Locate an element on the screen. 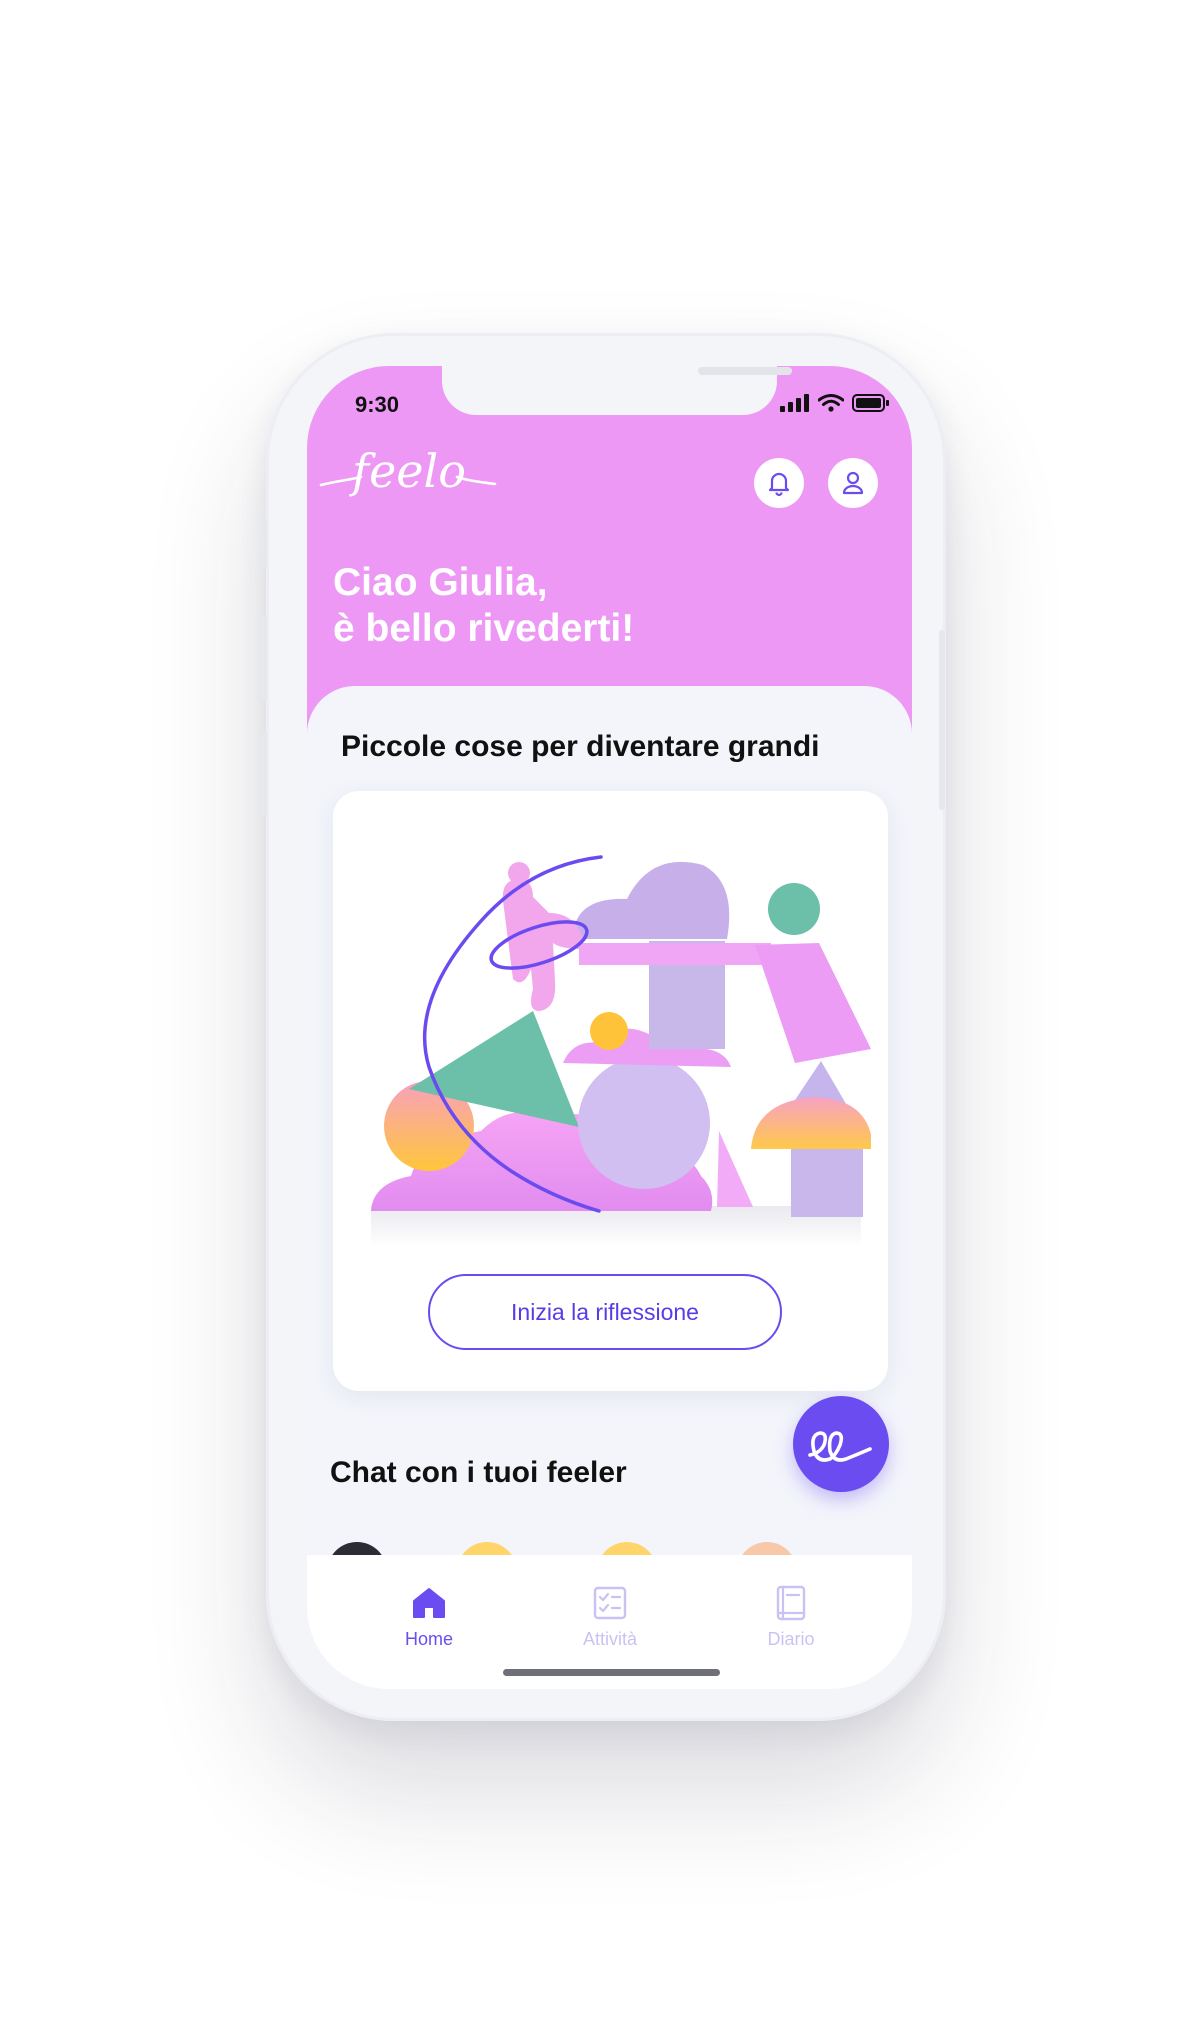 The image size is (1200, 2030). speaker is located at coordinates (745, 371).